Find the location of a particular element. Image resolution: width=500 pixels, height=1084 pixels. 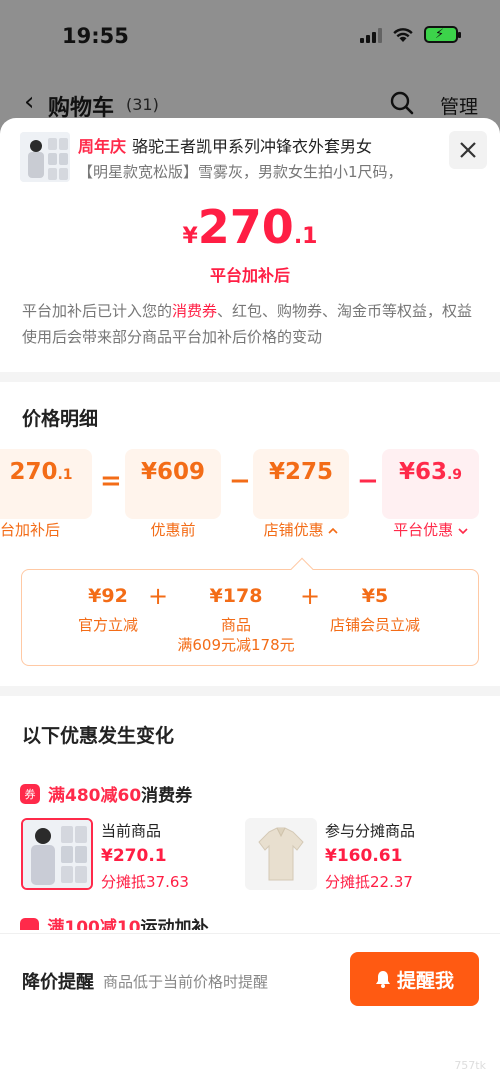

notice-prefix: 平台加补后已计入您的 is located at coordinates (97, 311).